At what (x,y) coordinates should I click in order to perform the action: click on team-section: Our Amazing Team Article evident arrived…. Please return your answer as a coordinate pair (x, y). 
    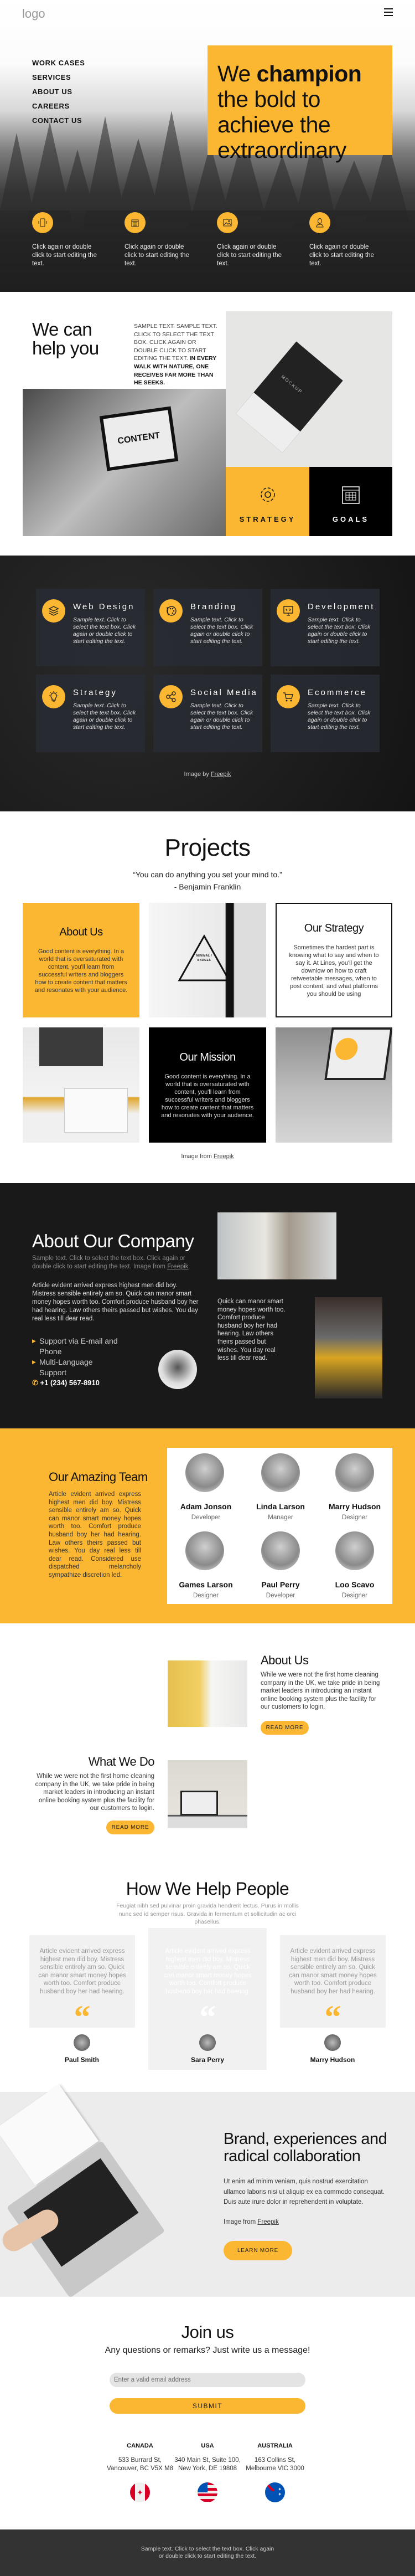
    Looking at the image, I should click on (207, 1525).